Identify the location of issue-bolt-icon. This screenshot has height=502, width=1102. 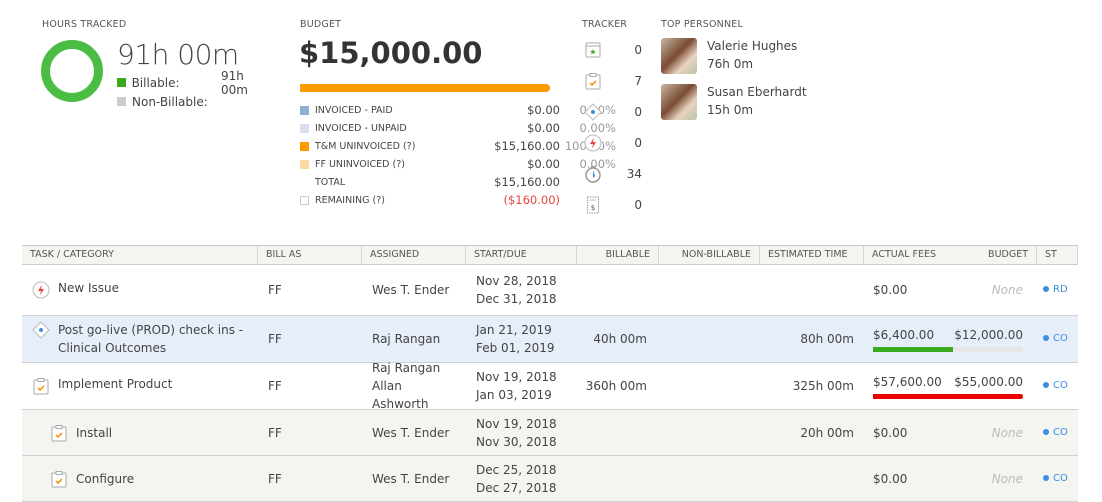
(593, 143).